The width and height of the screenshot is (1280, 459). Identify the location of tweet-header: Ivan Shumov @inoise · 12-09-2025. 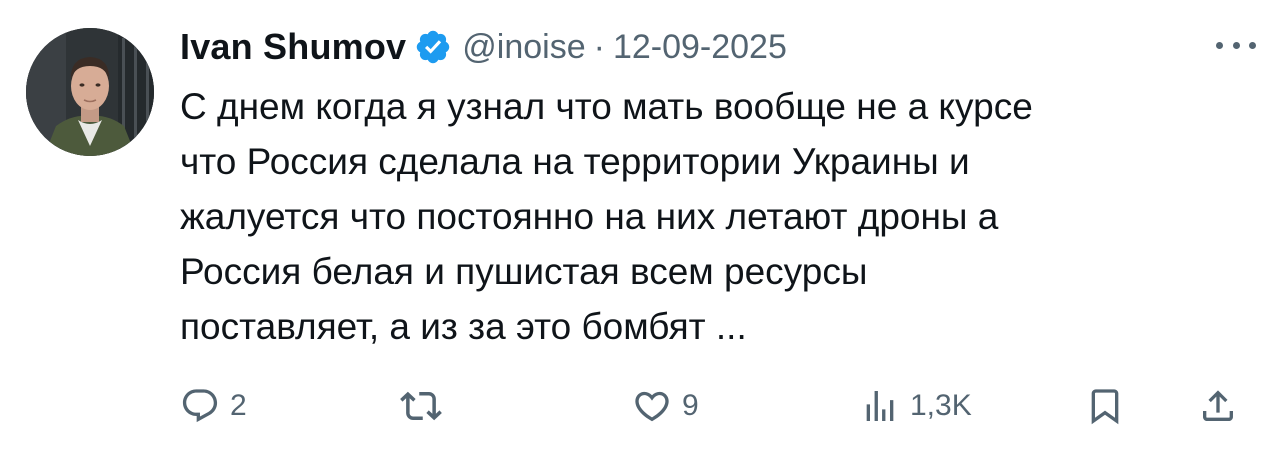
(483, 47).